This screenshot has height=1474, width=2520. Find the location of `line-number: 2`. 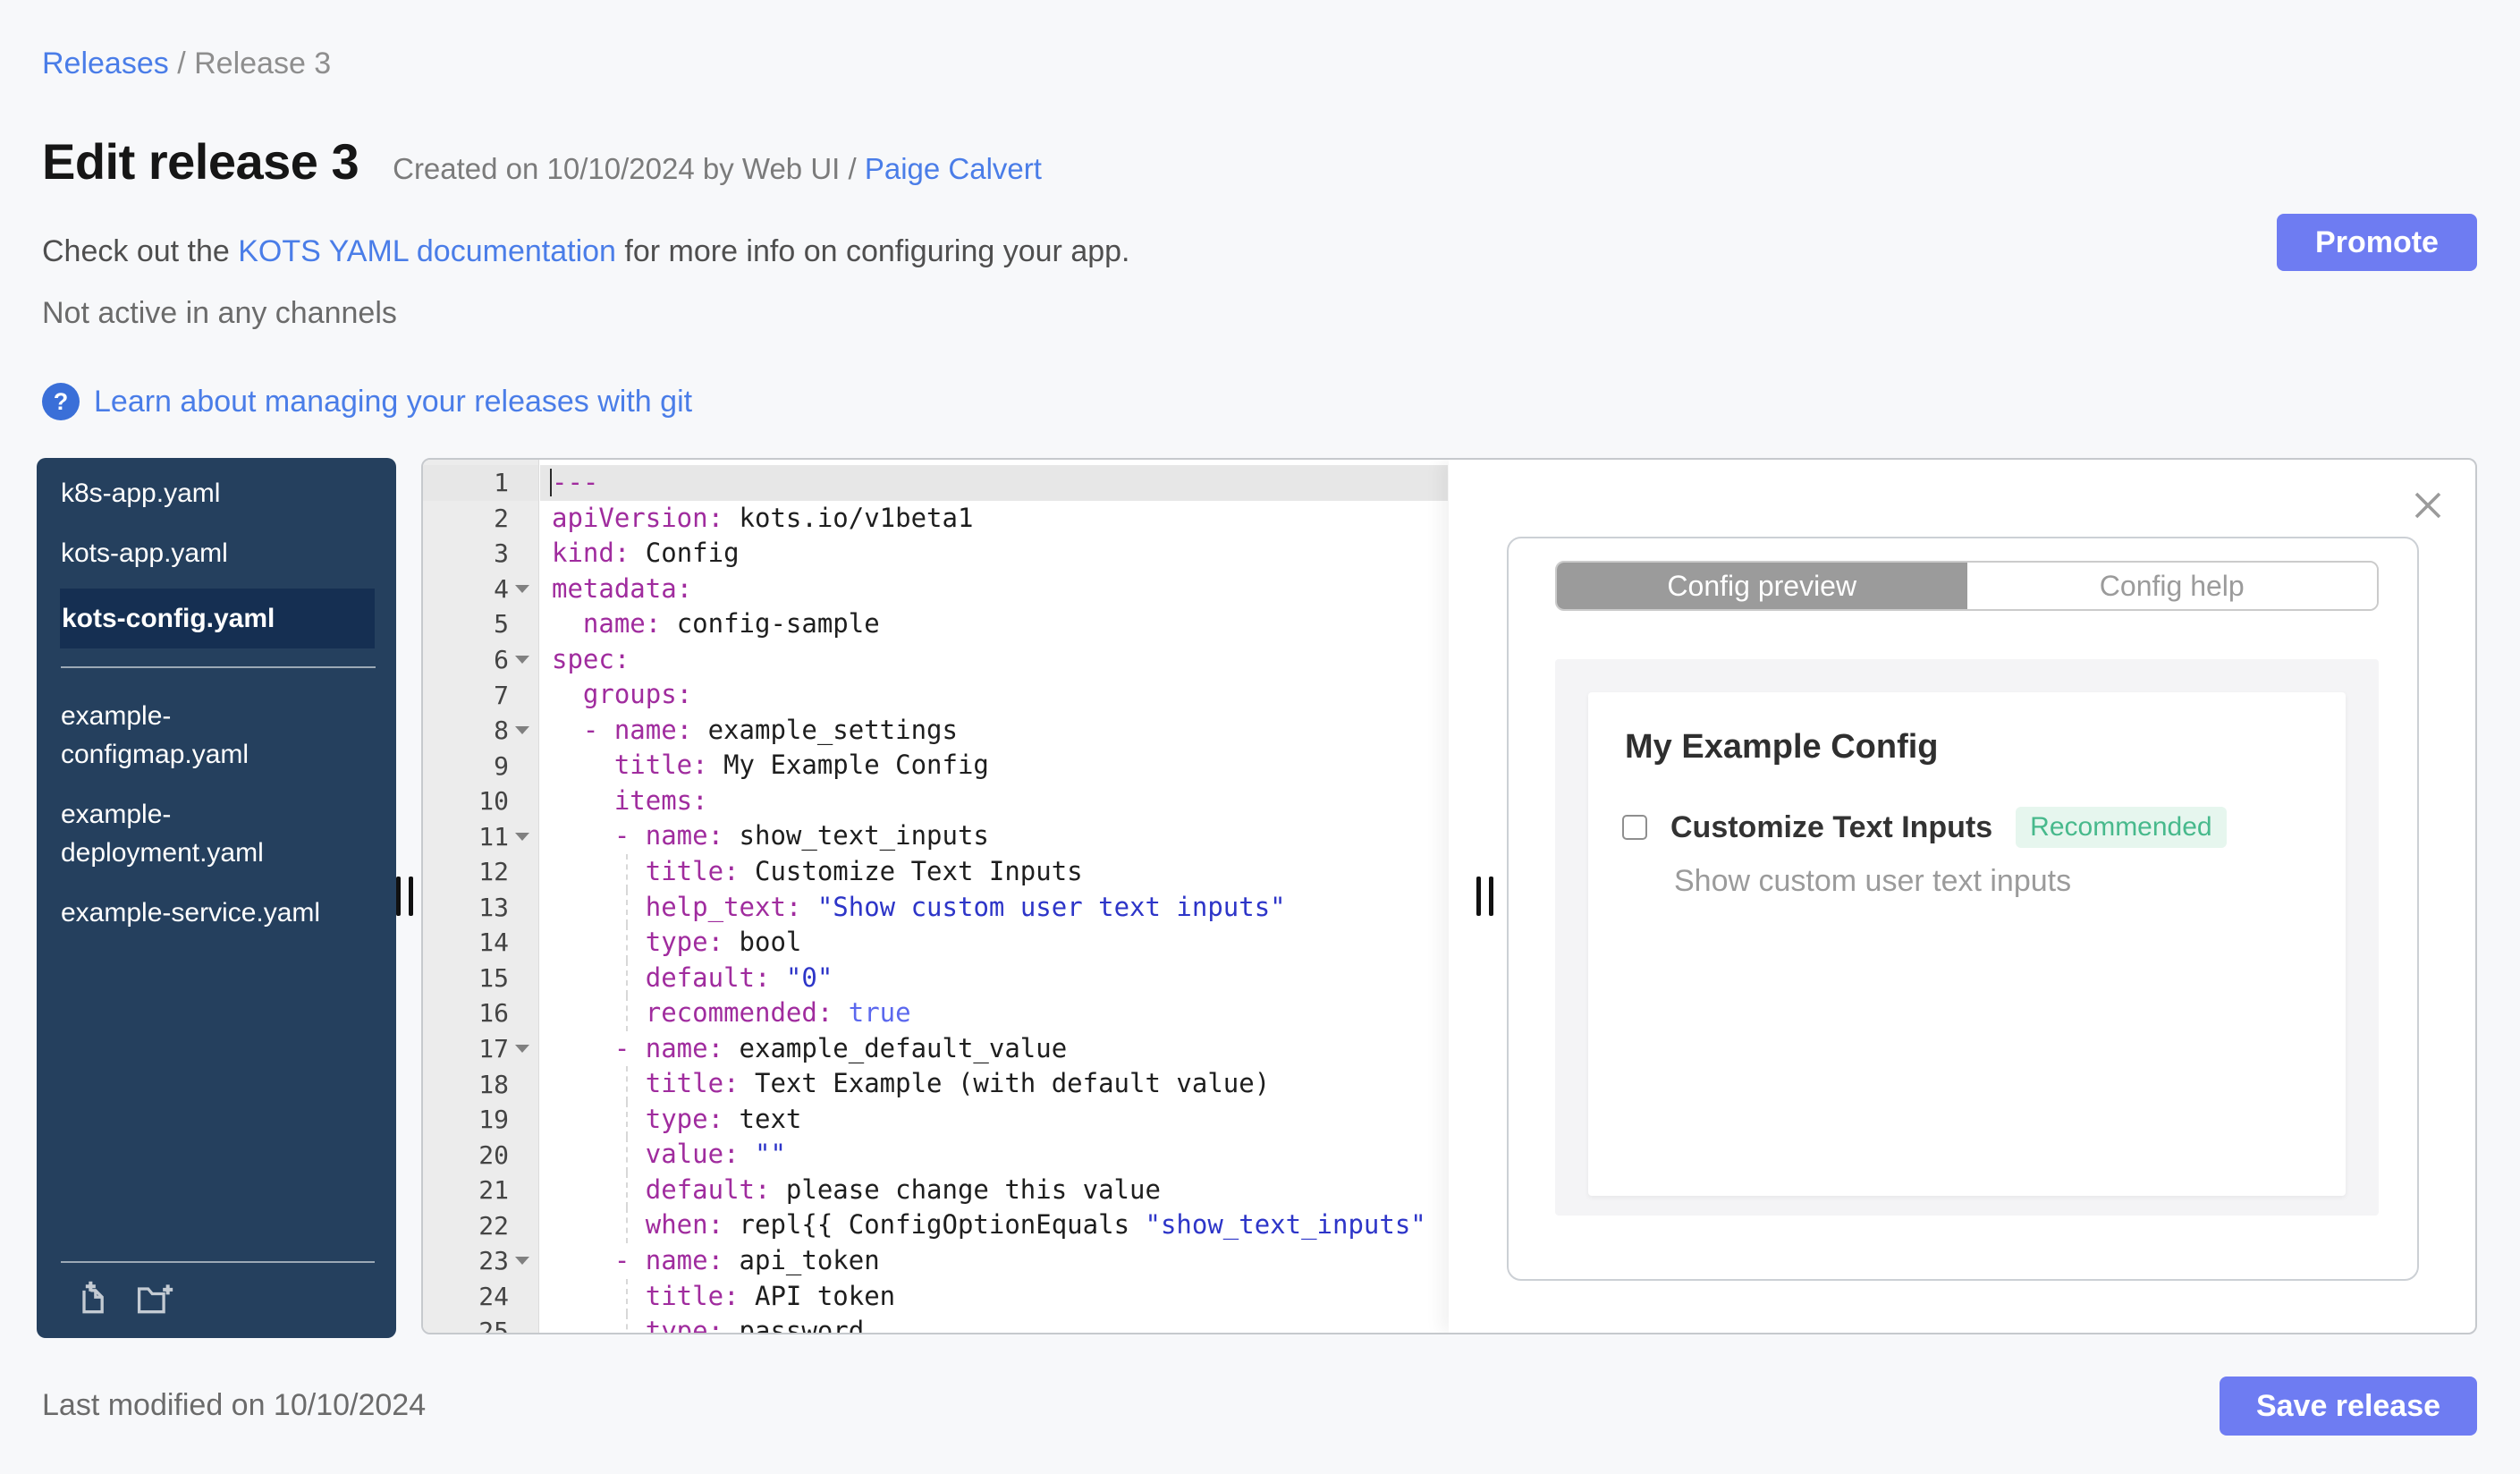

line-number: 2 is located at coordinates (501, 518).